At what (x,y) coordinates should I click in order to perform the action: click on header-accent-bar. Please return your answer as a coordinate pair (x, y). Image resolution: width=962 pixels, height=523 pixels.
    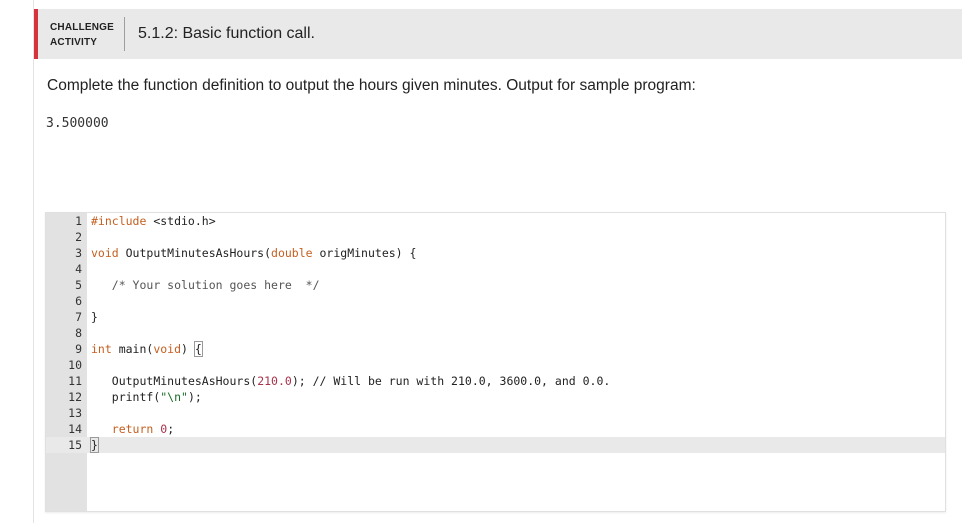
    Looking at the image, I should click on (36, 34).